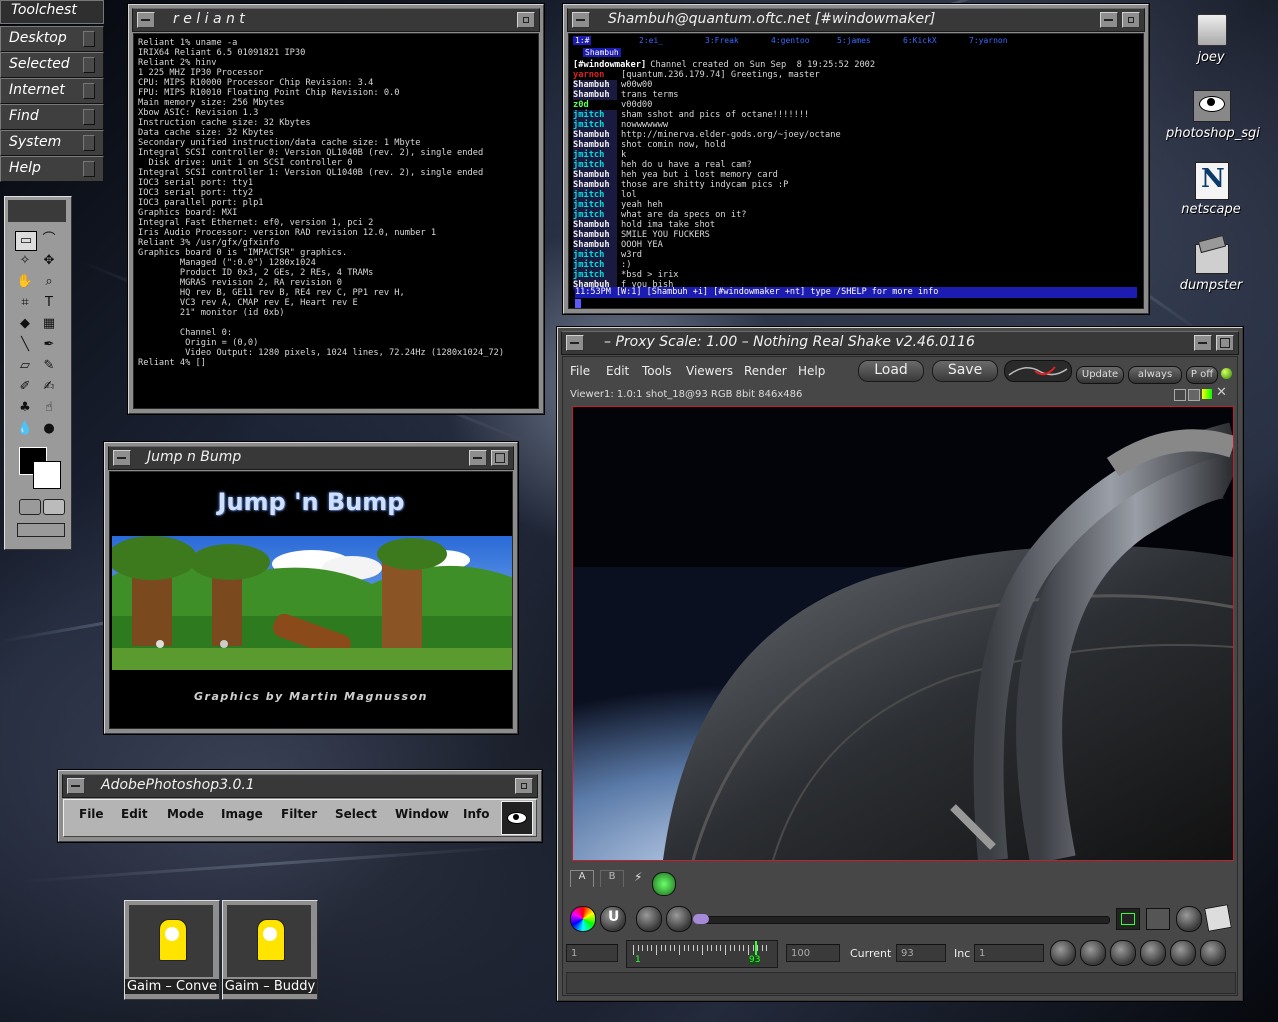  I want to click on curve-button, so click(1038, 371).